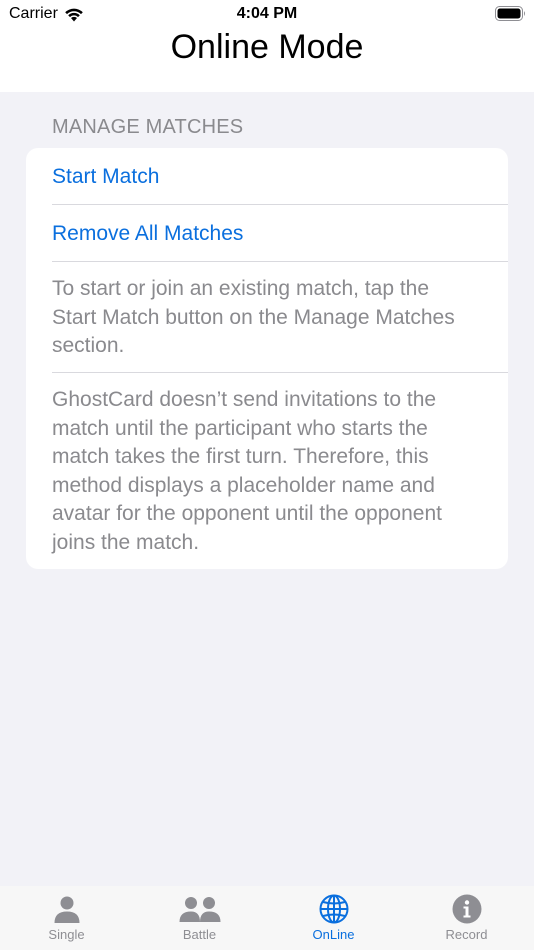 Image resolution: width=534 pixels, height=950 pixels. Describe the element at coordinates (66, 934) in the screenshot. I see `tab-label: Single` at that location.